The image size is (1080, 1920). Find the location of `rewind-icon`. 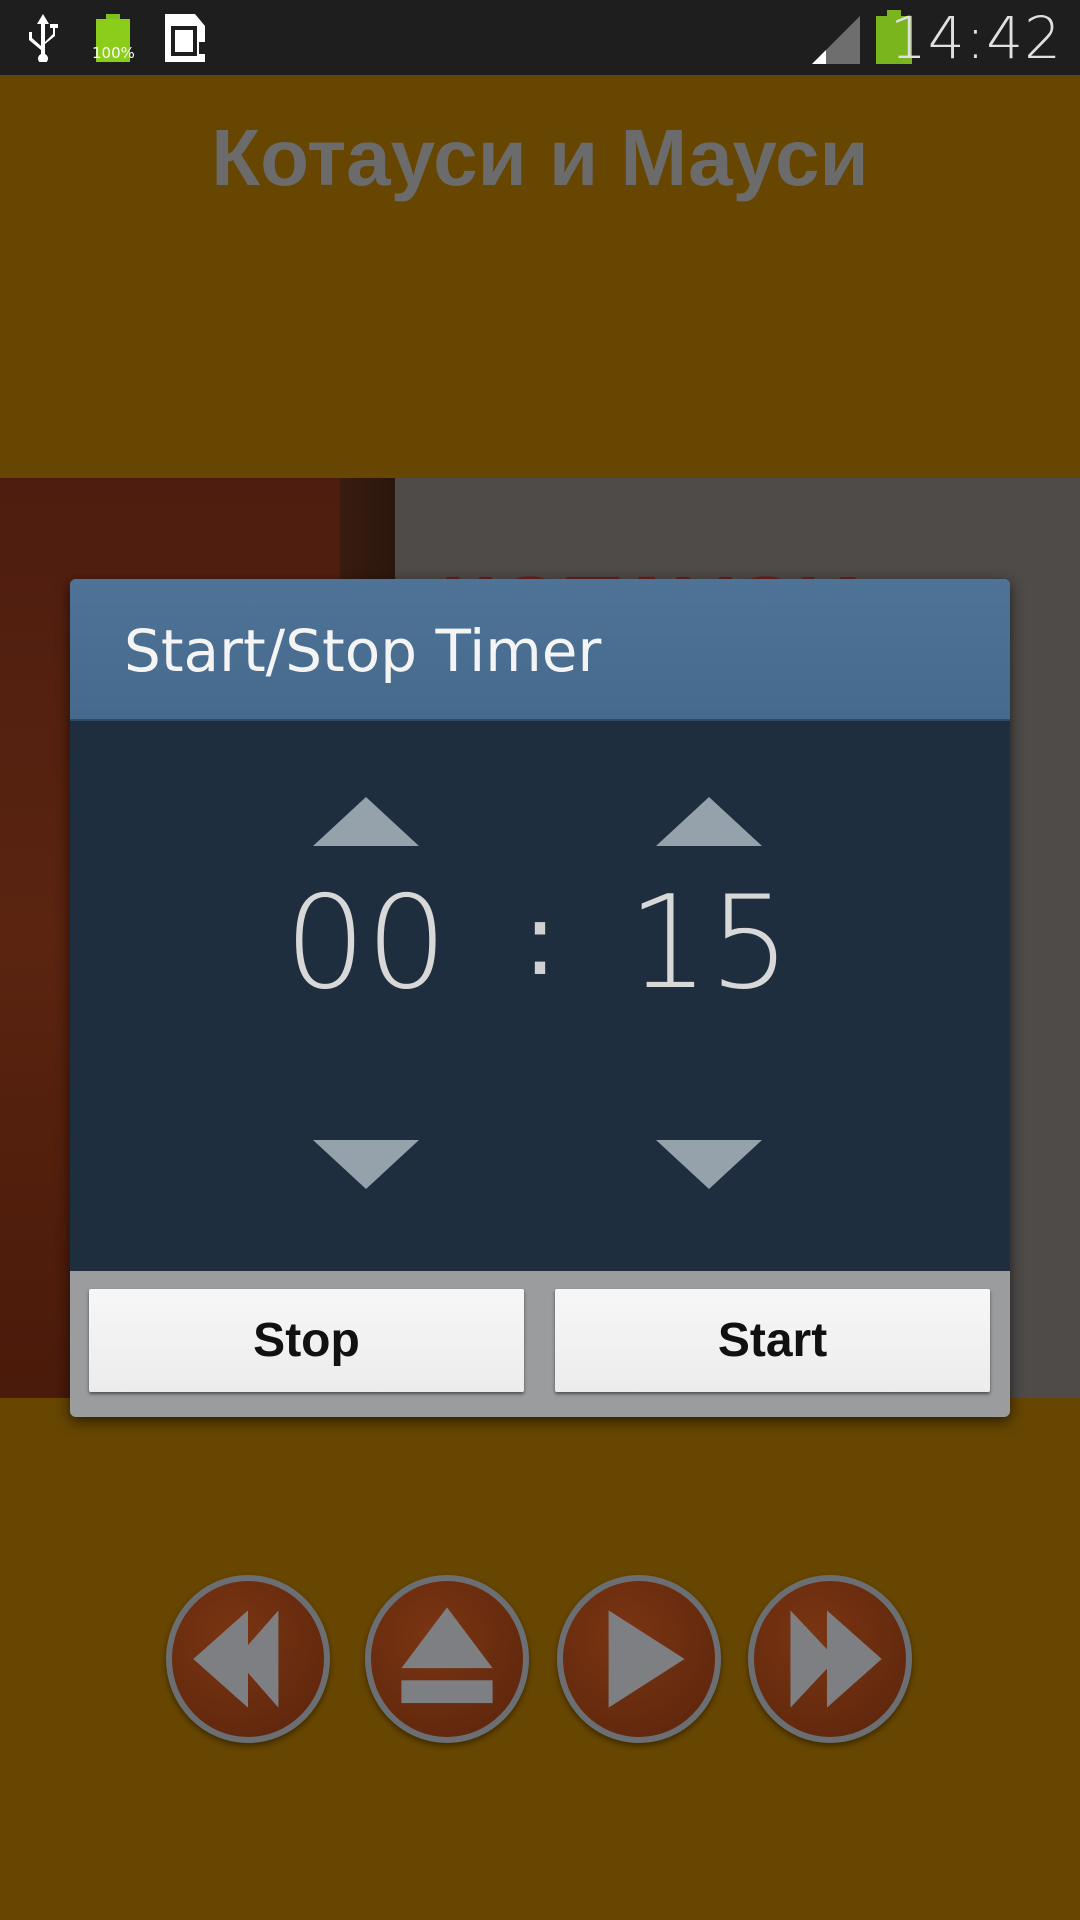

rewind-icon is located at coordinates (236, 1659).